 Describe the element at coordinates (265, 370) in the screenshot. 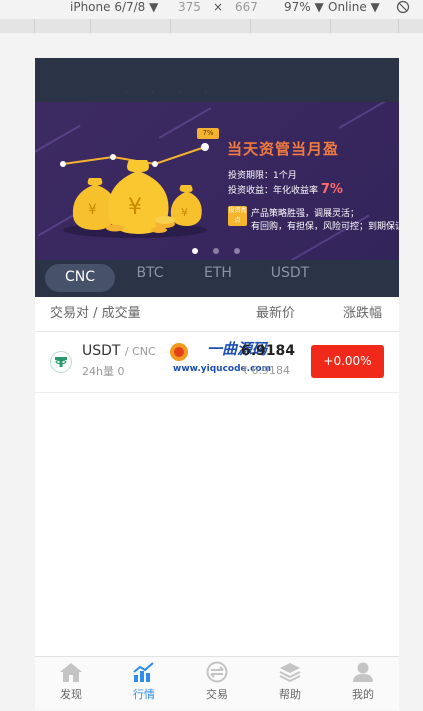

I see `price-fiat: ₹ 6.9184` at that location.